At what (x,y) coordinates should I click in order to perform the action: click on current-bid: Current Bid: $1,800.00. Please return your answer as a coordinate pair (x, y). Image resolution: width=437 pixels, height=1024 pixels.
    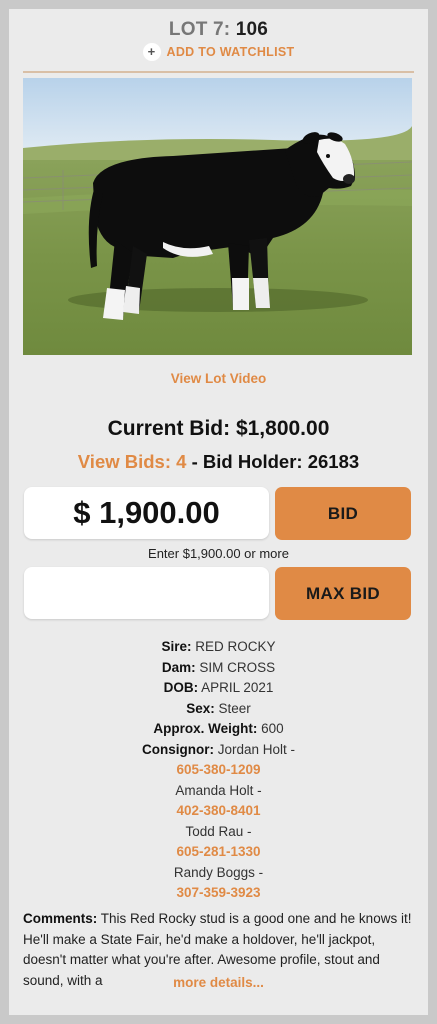
    Looking at the image, I should click on (218, 429).